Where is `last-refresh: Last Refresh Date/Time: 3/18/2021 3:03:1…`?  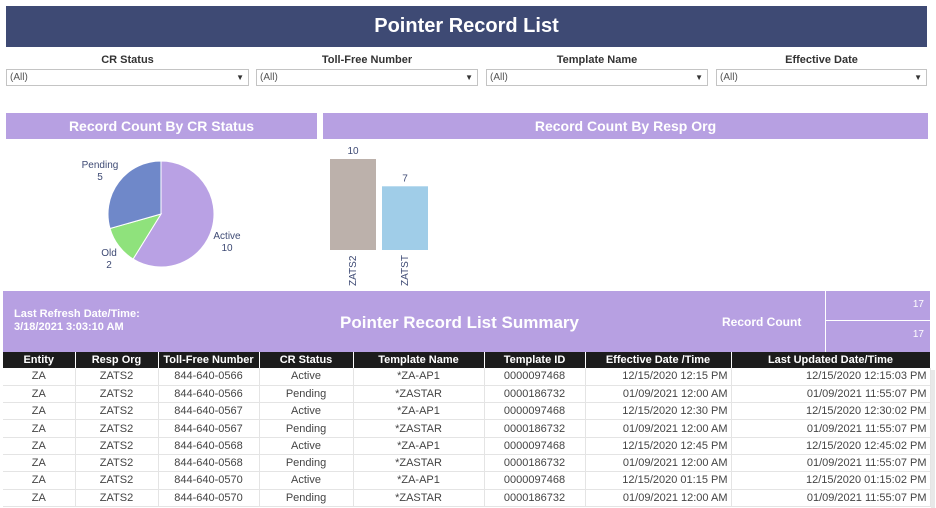 last-refresh: Last Refresh Date/Time: 3/18/2021 3:03:1… is located at coordinates (77, 321).